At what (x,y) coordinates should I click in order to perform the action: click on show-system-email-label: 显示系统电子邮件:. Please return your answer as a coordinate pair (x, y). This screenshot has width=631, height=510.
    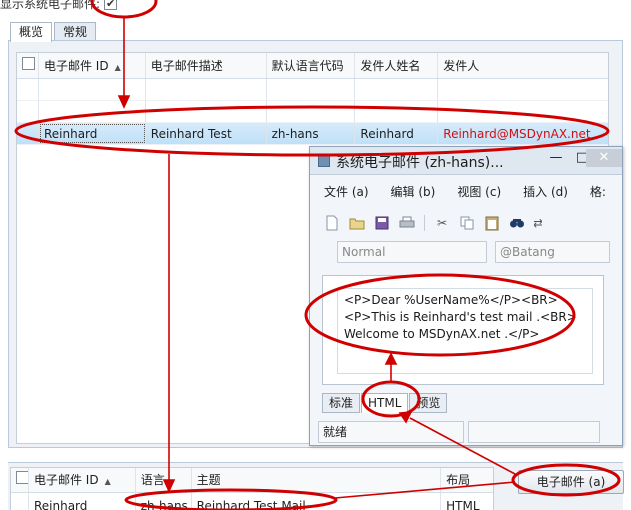
    Looking at the image, I should click on (50, 5).